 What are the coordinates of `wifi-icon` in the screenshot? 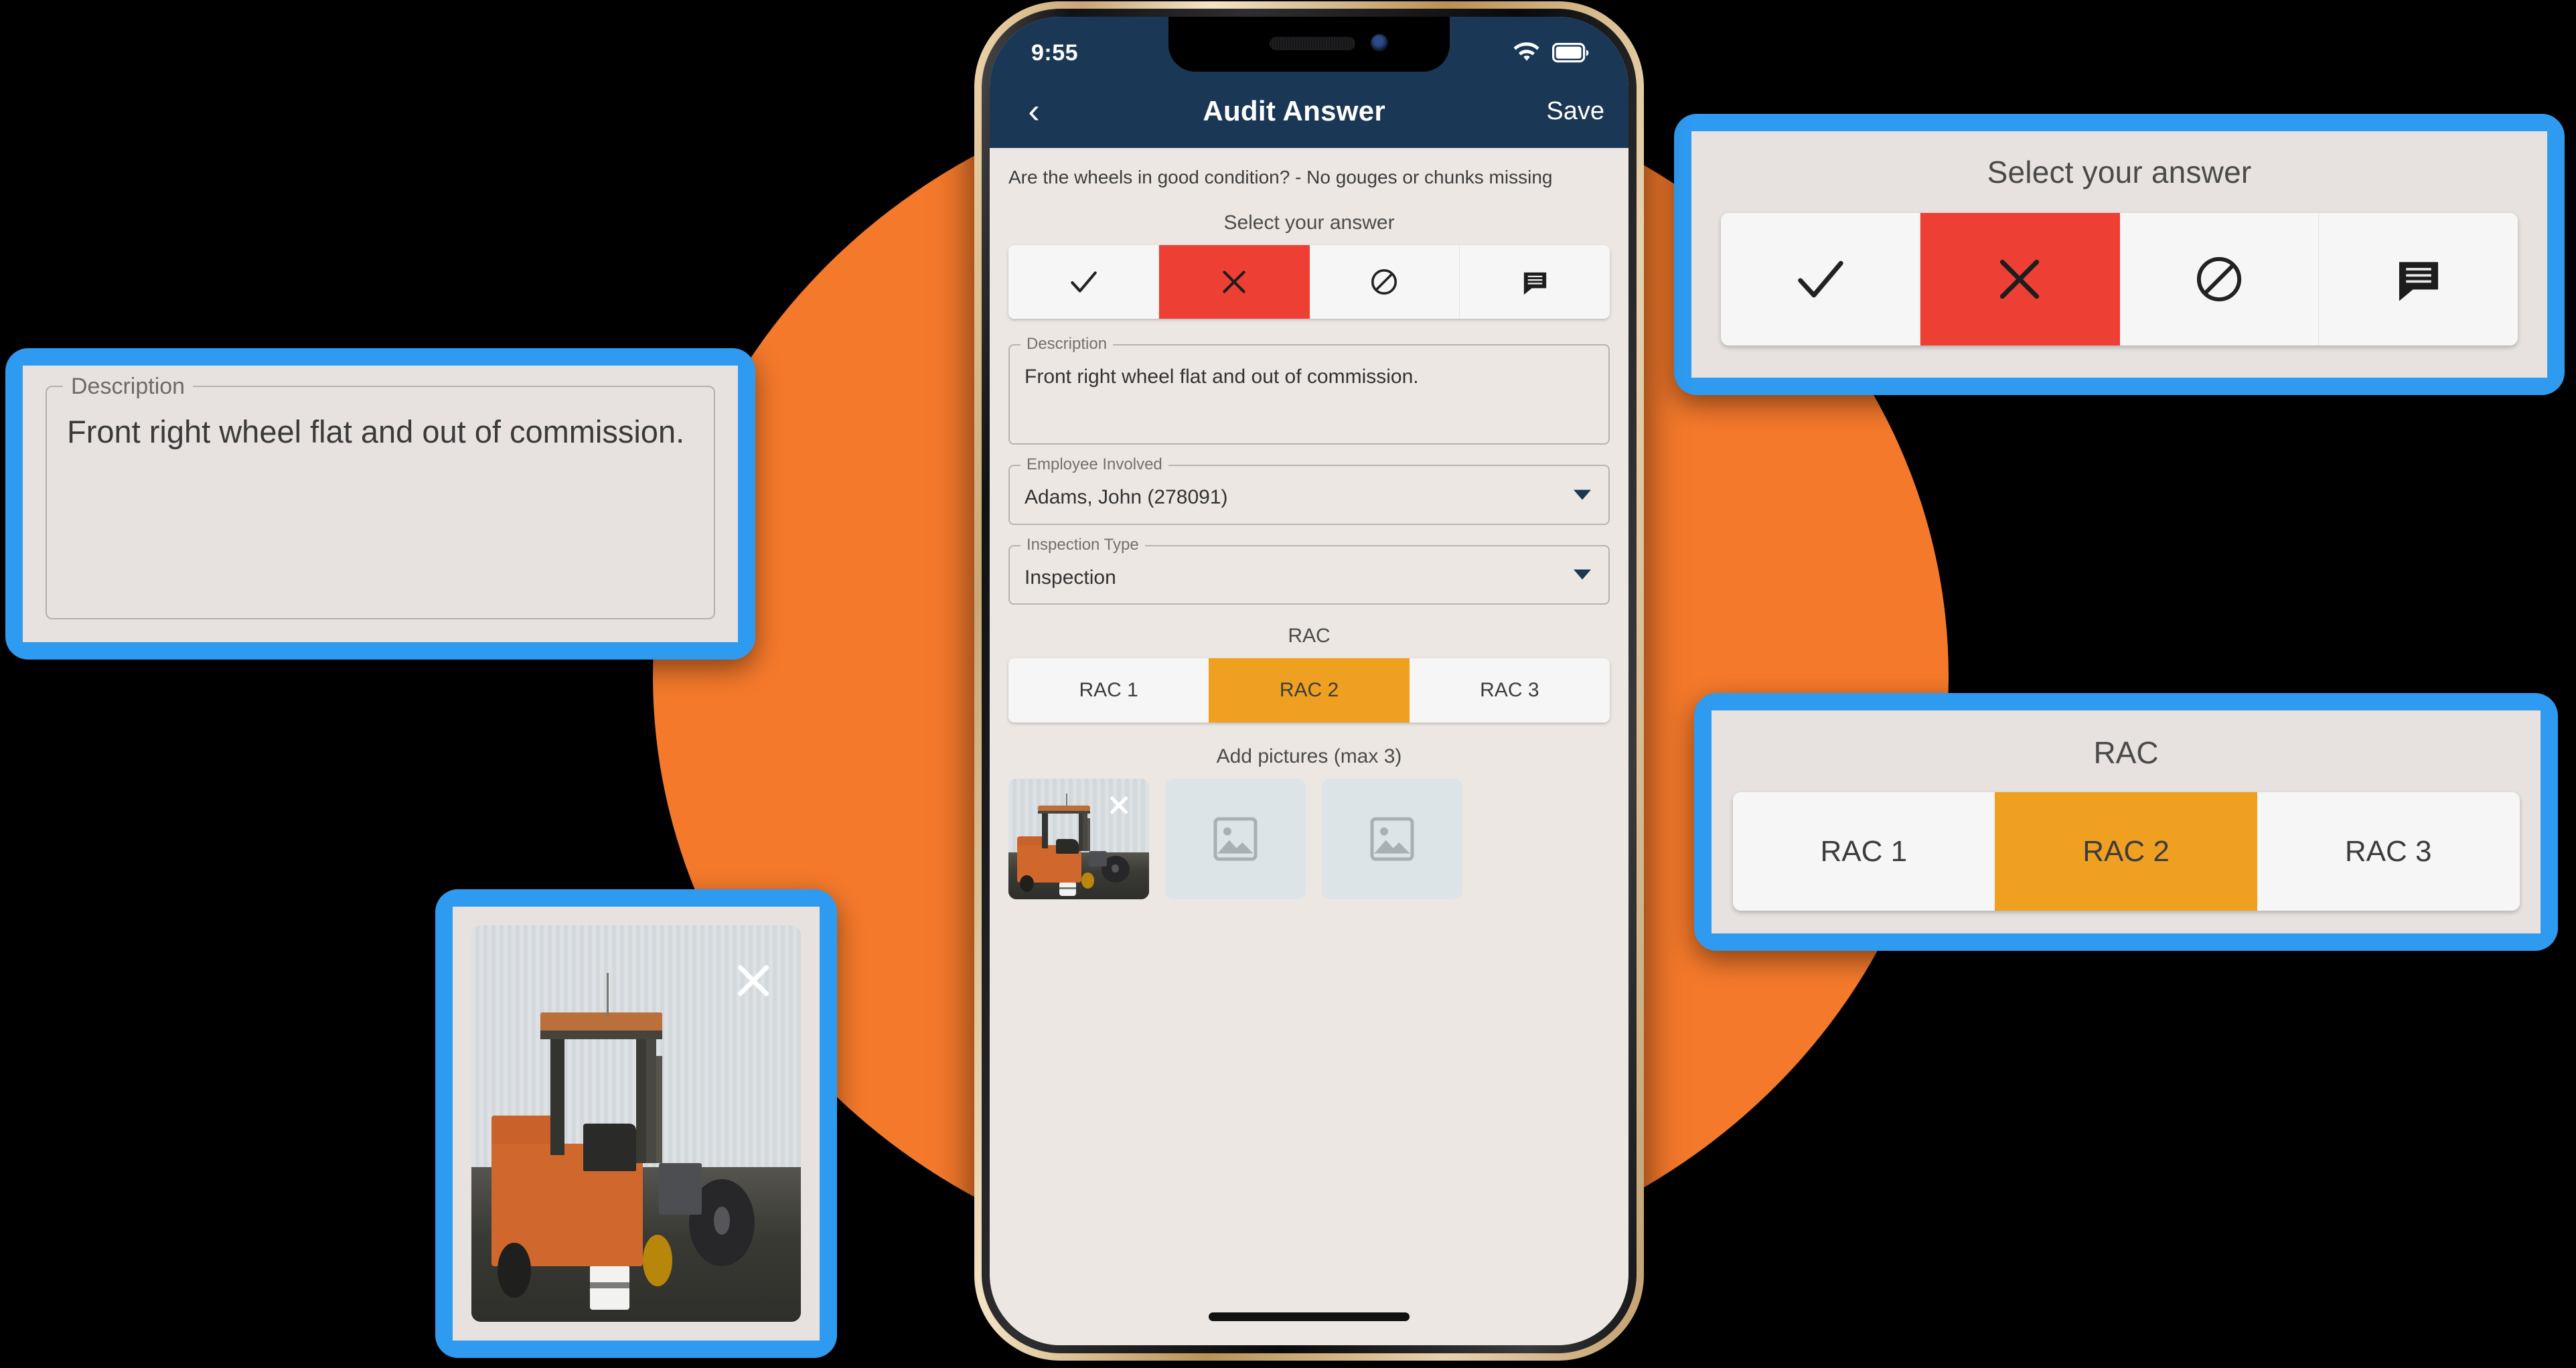 It's located at (1526, 51).